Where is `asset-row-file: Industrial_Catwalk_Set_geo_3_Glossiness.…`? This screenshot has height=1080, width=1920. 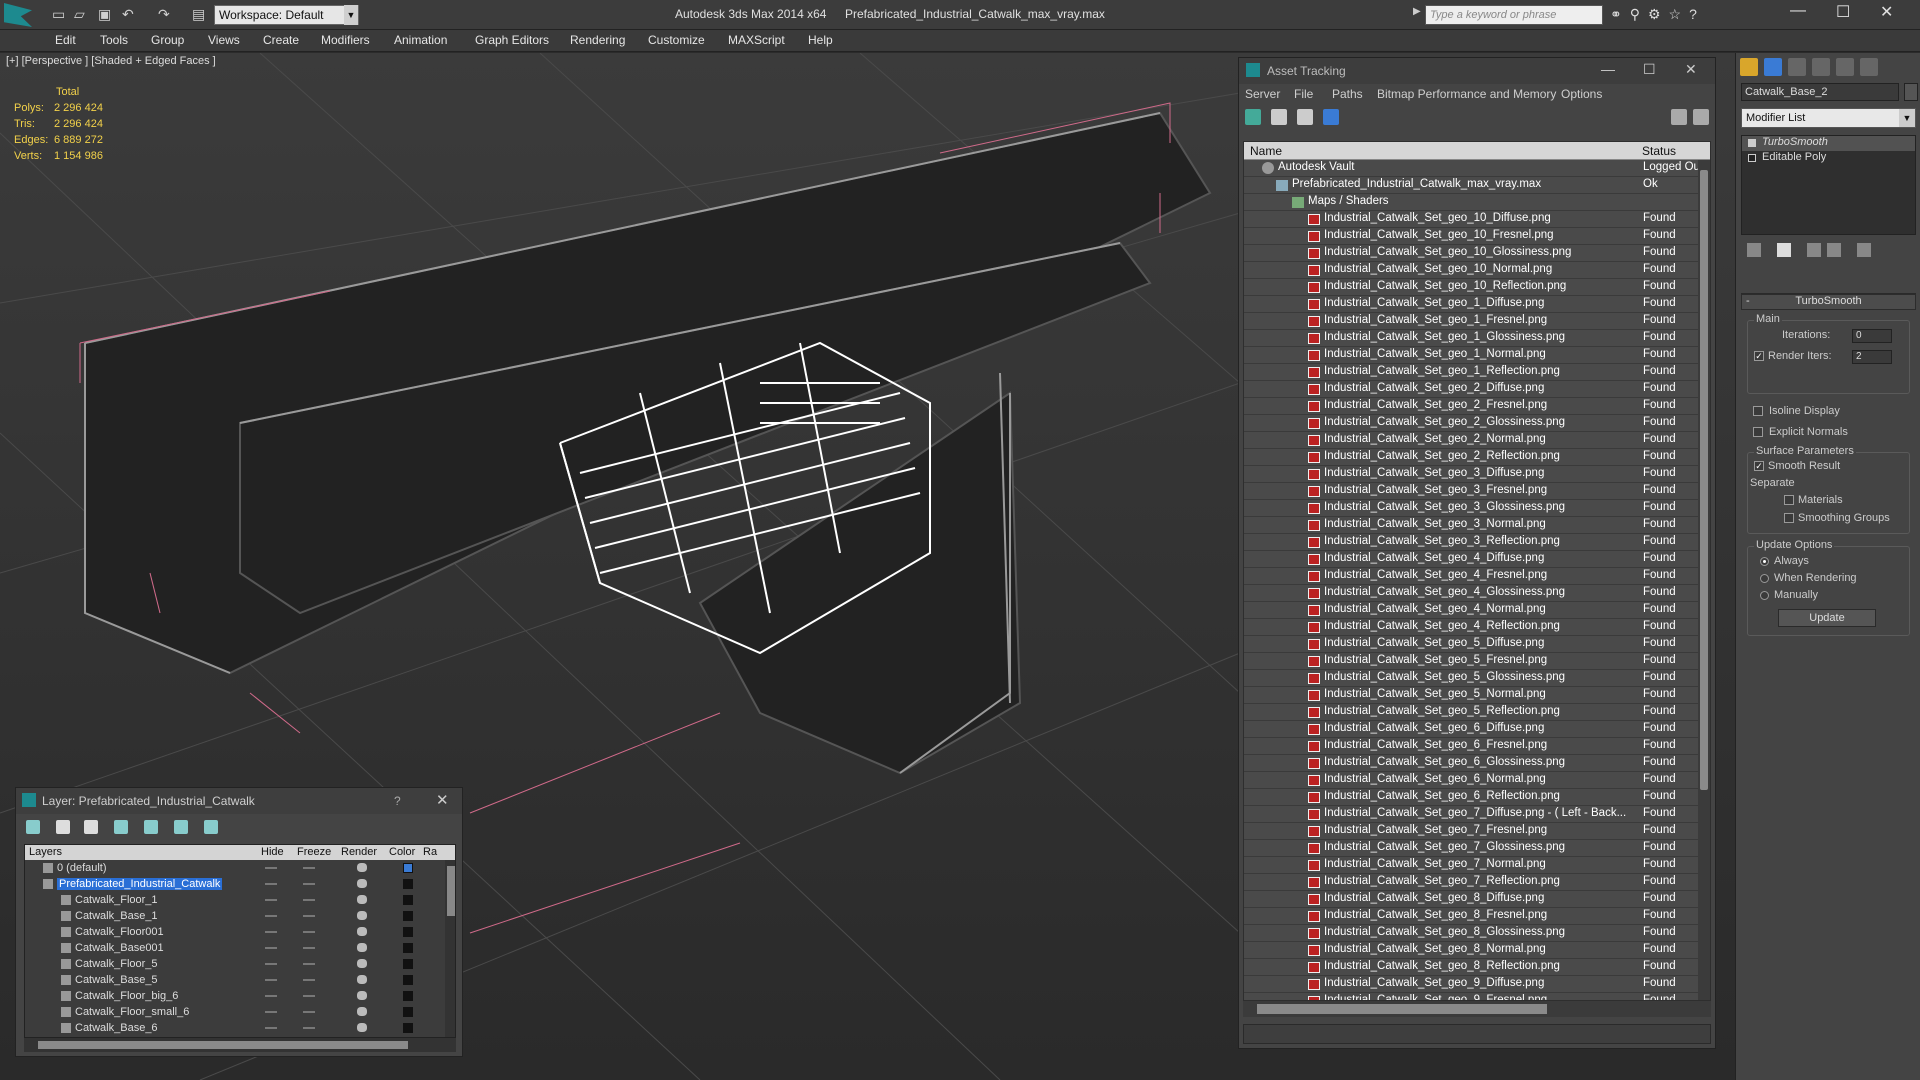
asset-row-file: Industrial_Catwalk_Set_geo_3_Glossiness.… is located at coordinates (1477, 508).